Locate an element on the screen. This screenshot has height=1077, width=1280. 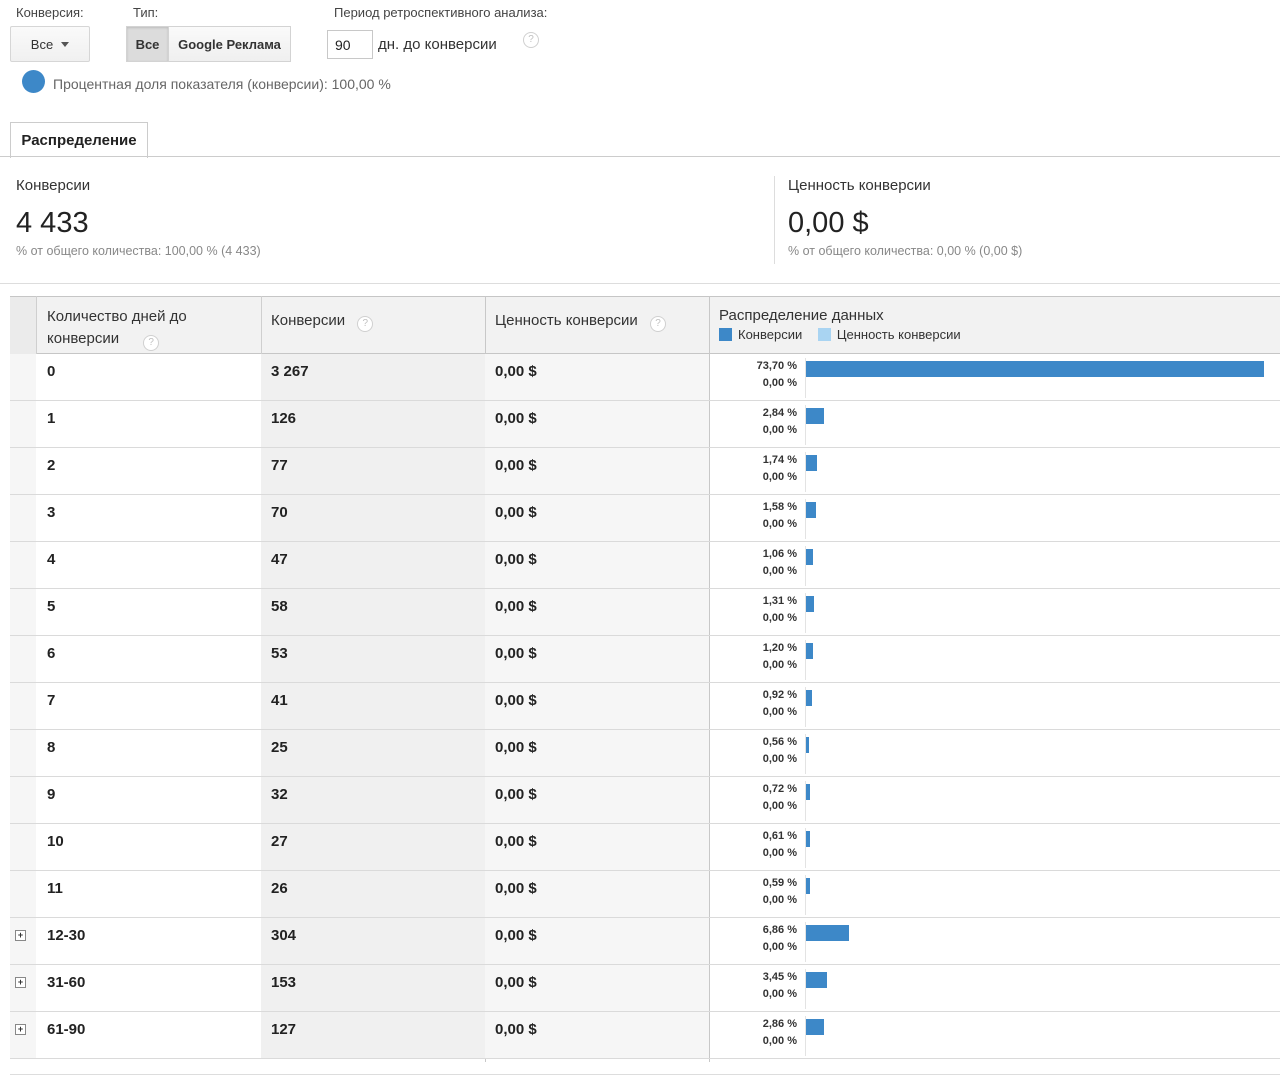
metric-color-dot-icon is located at coordinates (33, 81).